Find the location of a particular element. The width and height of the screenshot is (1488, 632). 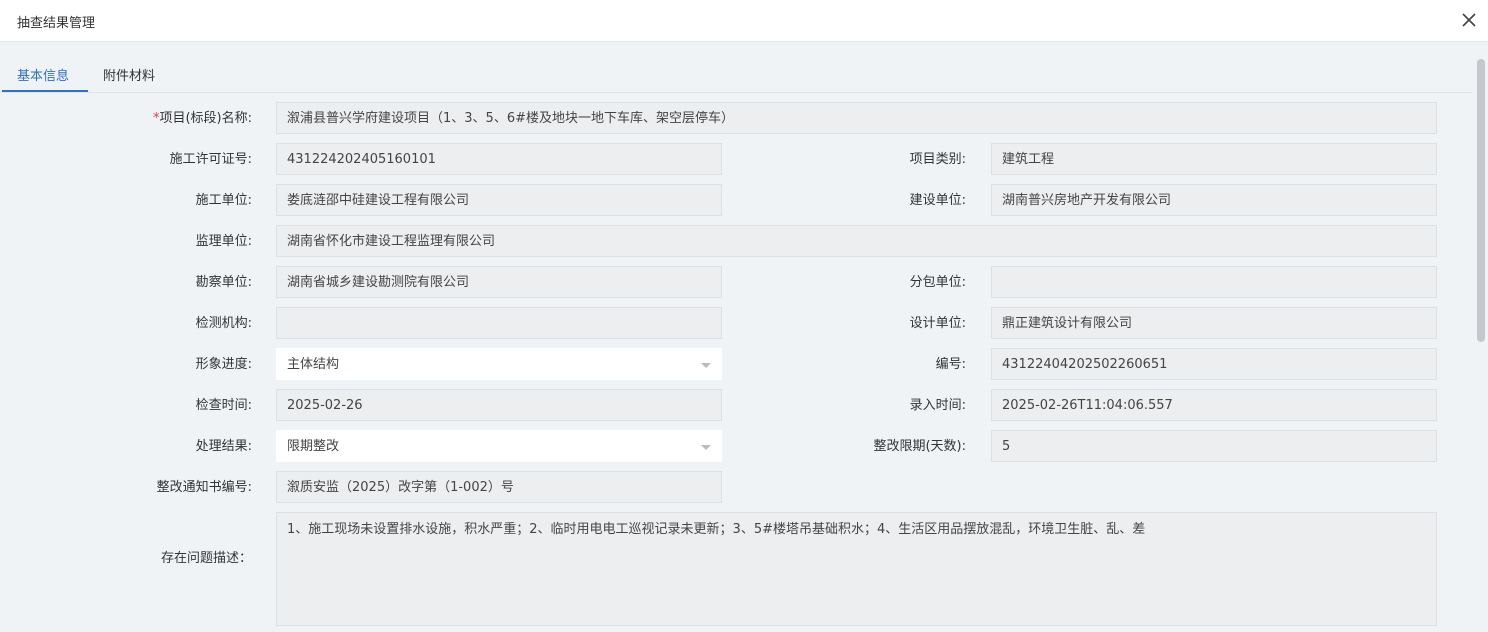

issues-label: 存在问题描述： is located at coordinates (206, 558).